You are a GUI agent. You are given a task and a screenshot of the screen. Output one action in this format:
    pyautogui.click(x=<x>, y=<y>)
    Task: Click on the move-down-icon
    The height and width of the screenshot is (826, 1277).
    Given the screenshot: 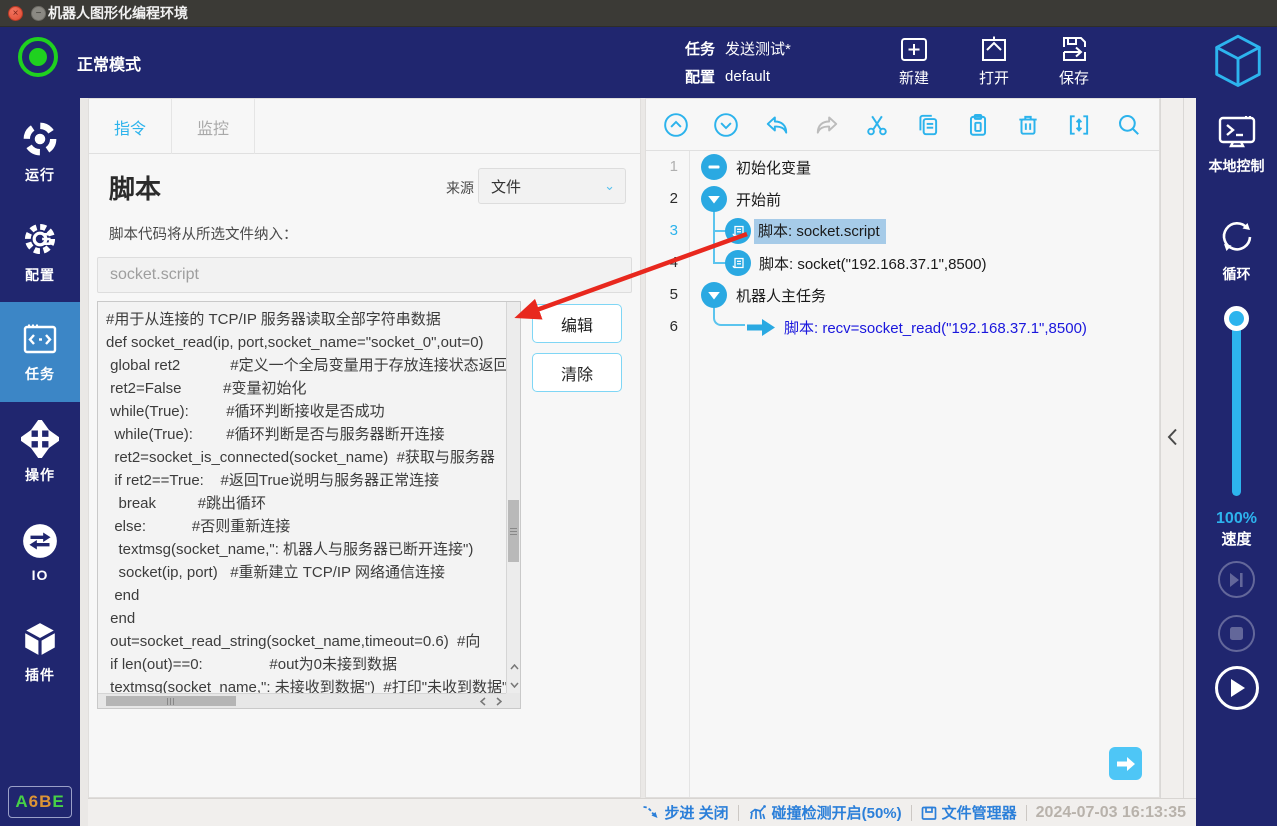 What is the action you would take?
    pyautogui.click(x=726, y=125)
    